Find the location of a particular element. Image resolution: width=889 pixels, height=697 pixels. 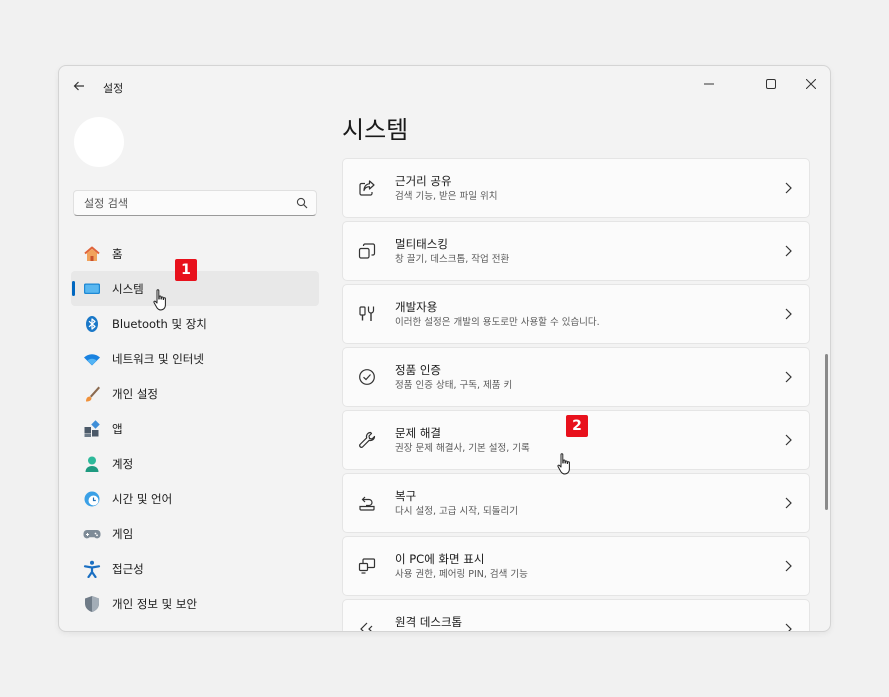

sidebar-item-bluetooth: Bluetooth 및 장치 is located at coordinates (195, 323).